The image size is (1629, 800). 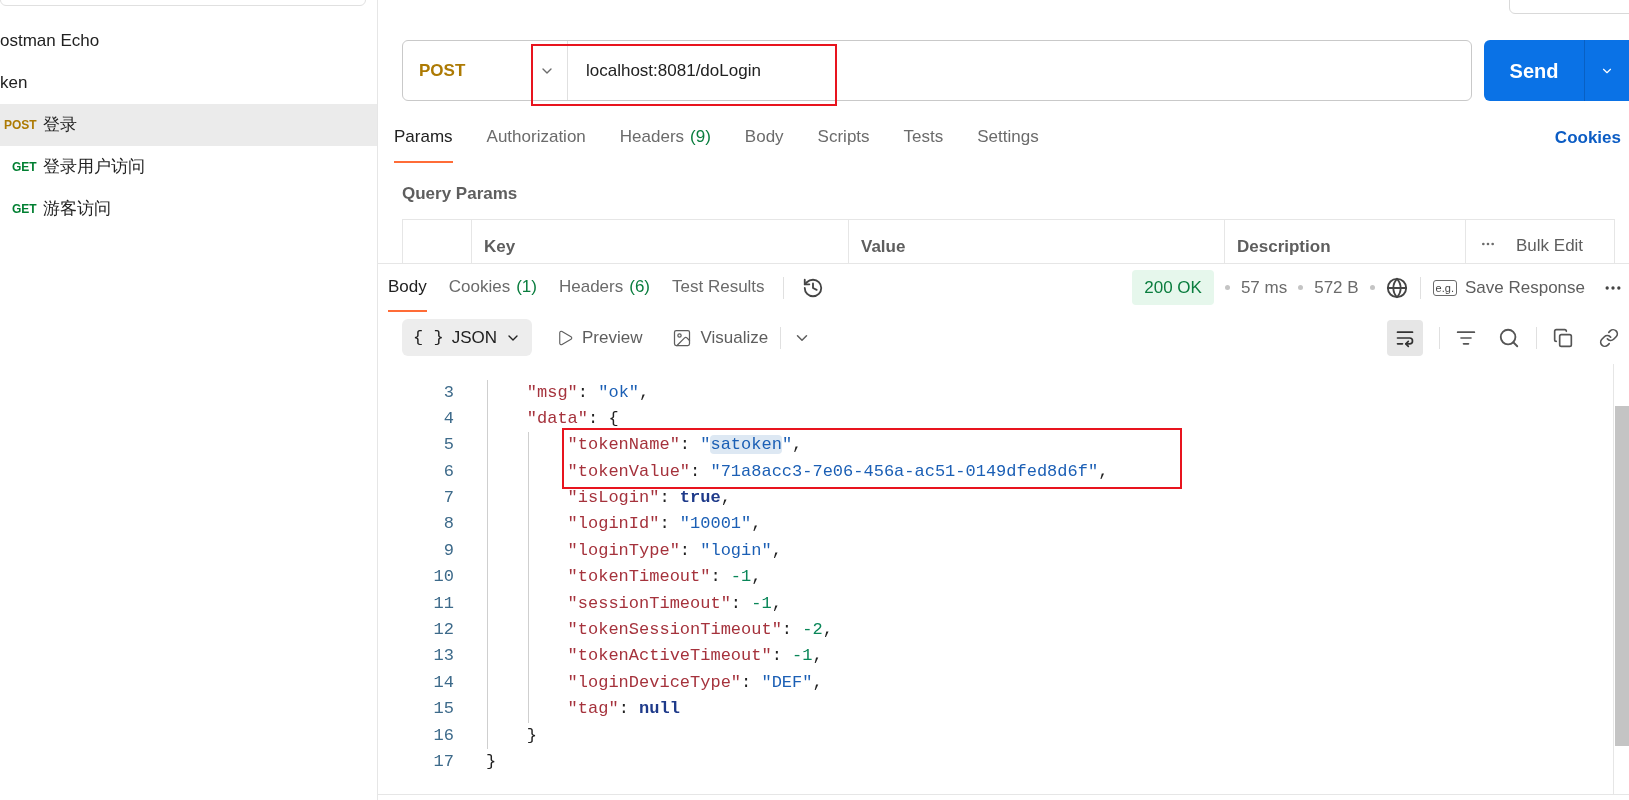 I want to click on save-response-button: e.g. Save Response, so click(x=1508, y=287).